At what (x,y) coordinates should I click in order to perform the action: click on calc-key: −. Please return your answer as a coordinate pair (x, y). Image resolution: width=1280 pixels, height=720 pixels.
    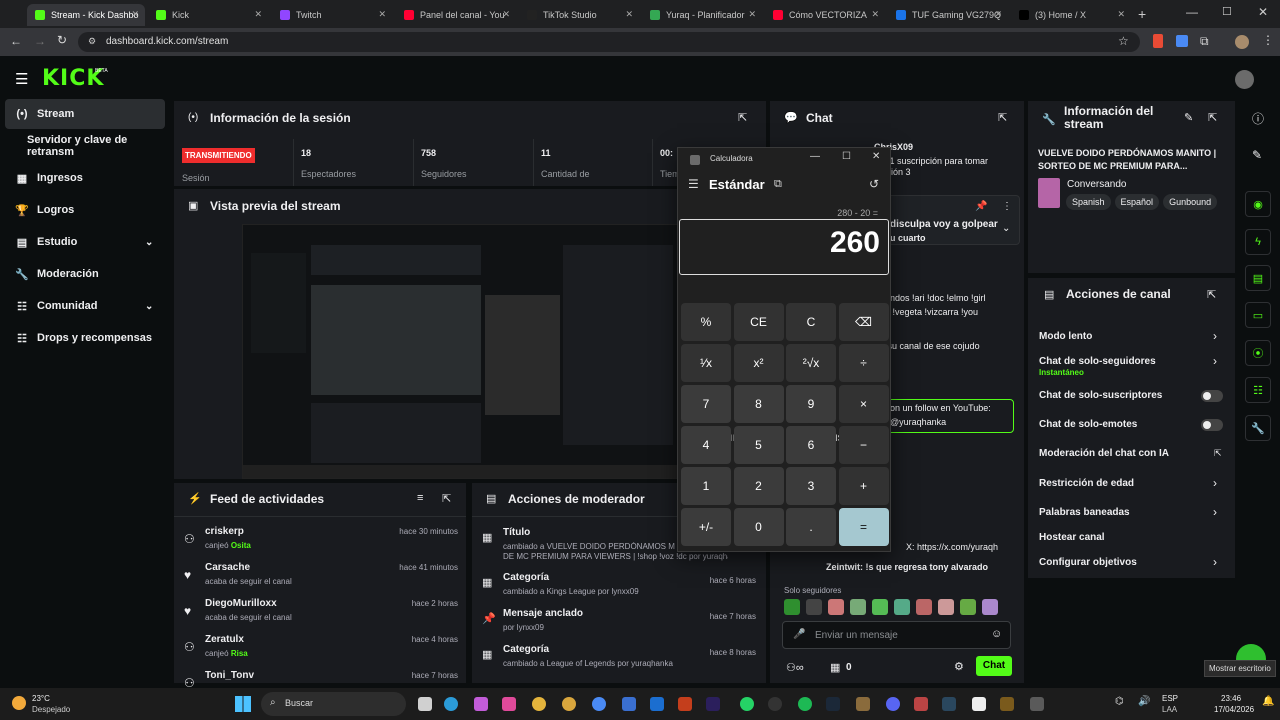
    Looking at the image, I should click on (863, 445).